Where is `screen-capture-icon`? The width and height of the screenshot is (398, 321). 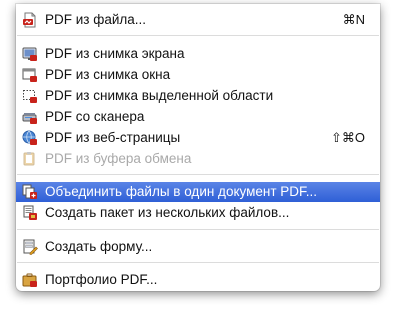 screen-capture-icon is located at coordinates (30, 54).